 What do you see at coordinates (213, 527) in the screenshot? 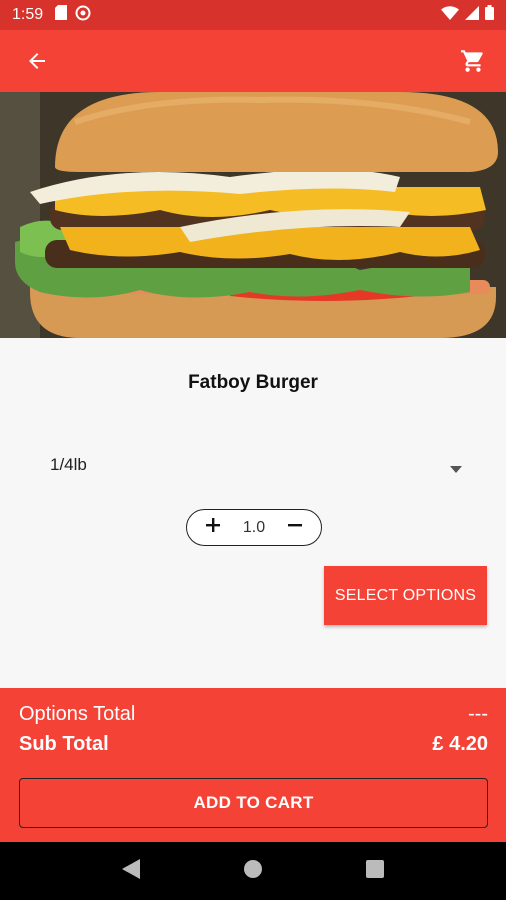
I see `plus-icon` at bounding box center [213, 527].